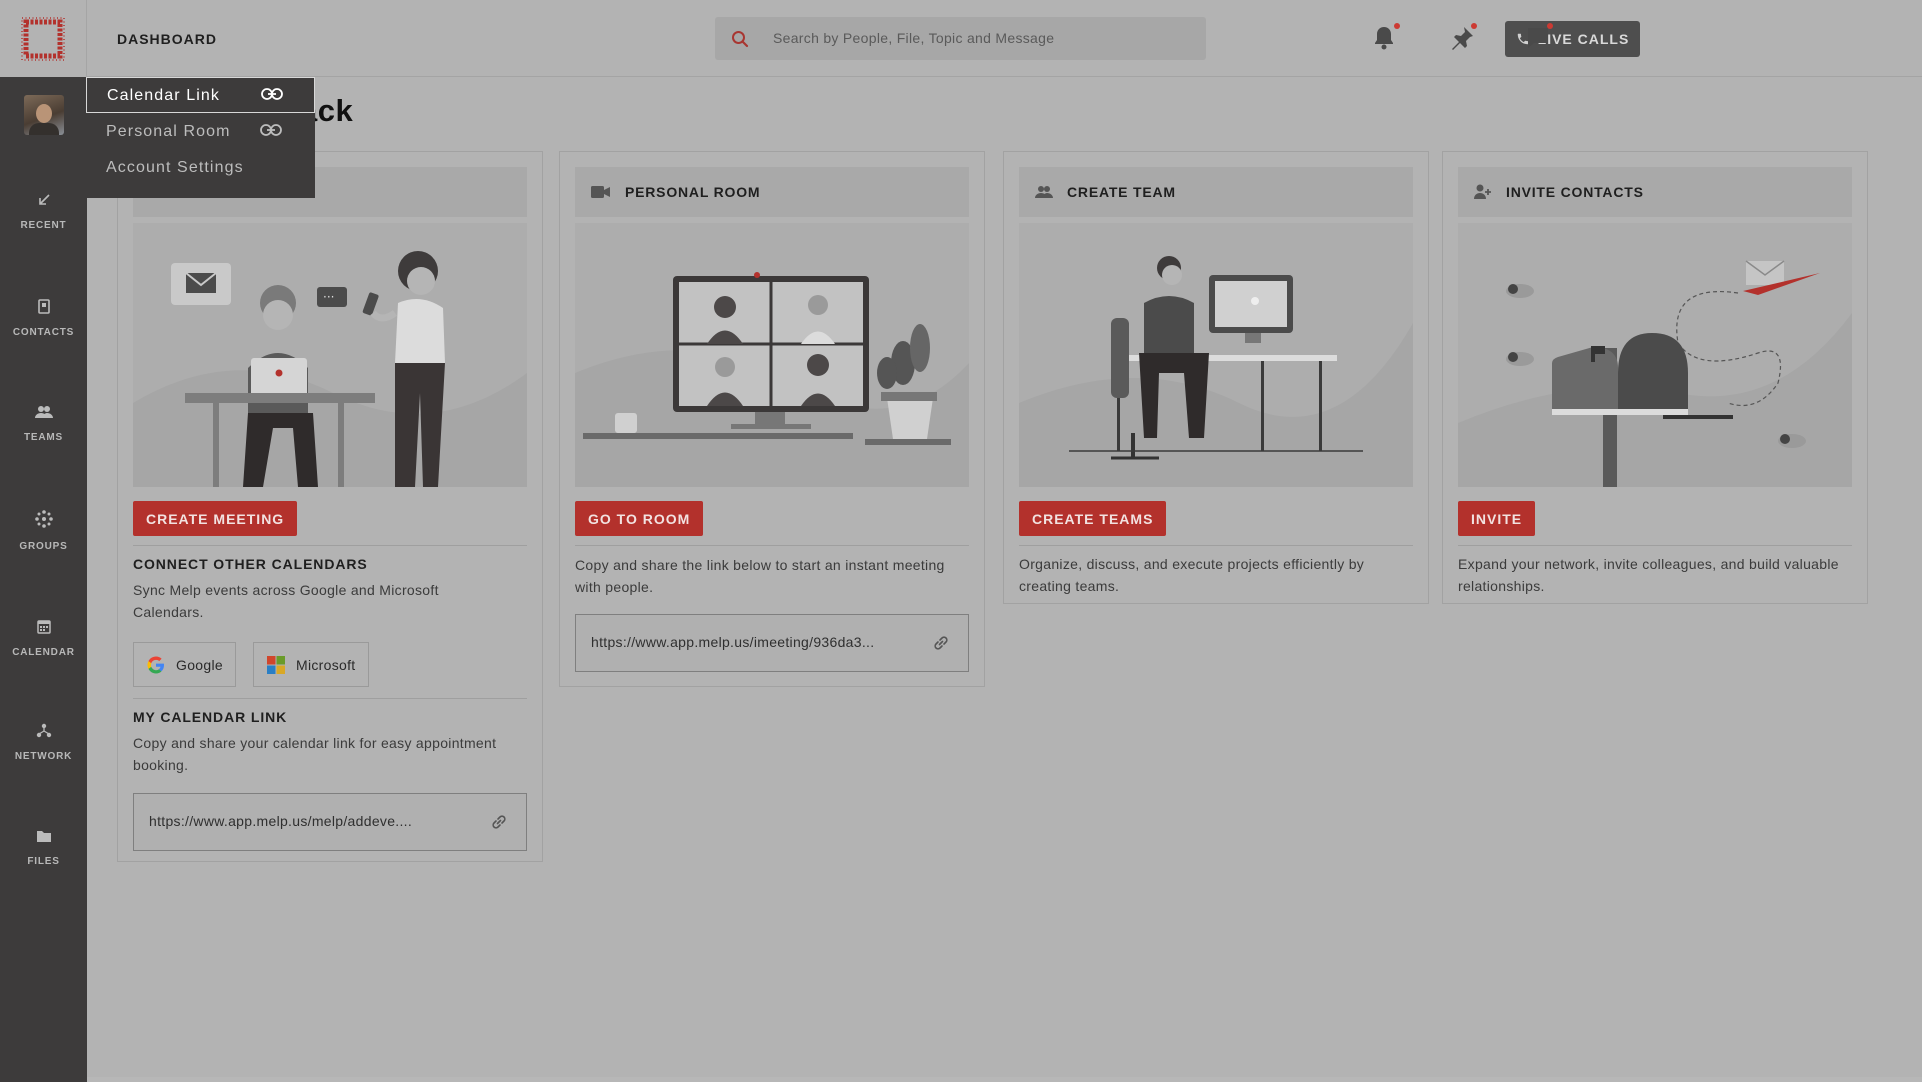 The width and height of the screenshot is (1922, 1082). I want to click on network-icon, so click(43, 730).